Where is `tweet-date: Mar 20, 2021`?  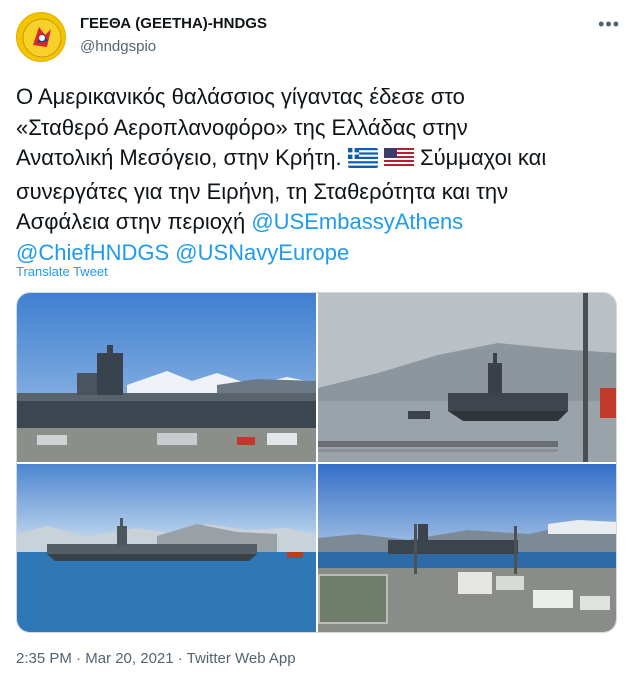 tweet-date: Mar 20, 2021 is located at coordinates (129, 658).